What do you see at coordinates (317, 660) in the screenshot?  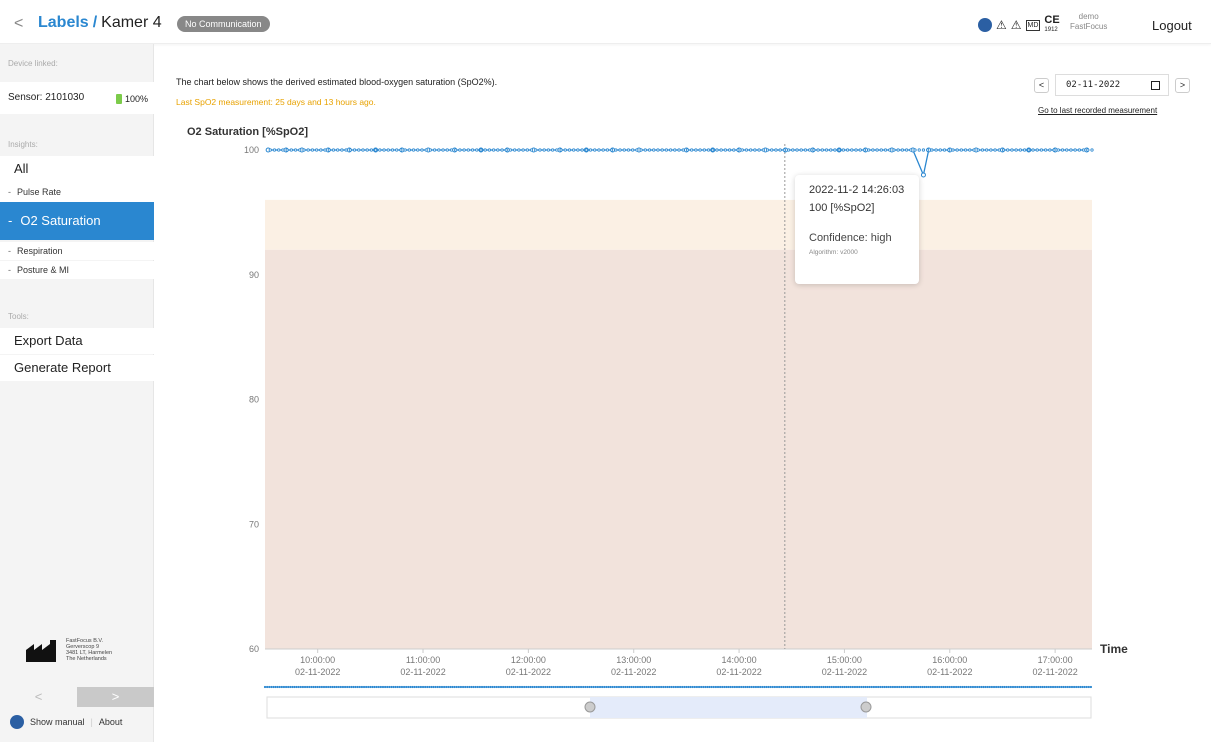 I see `x-tick-label: 10:00:00` at bounding box center [317, 660].